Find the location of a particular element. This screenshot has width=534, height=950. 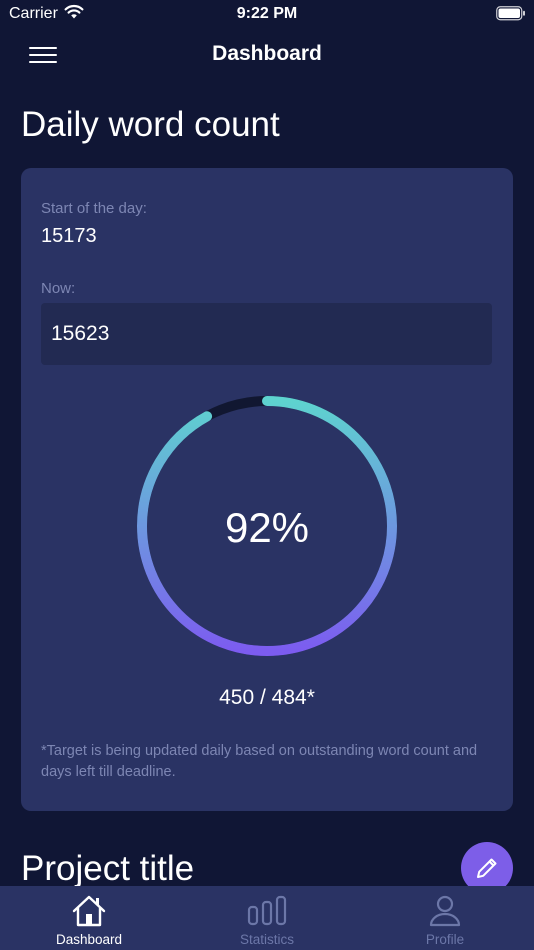

tab-dashboard: Dashboard is located at coordinates (89, 918).